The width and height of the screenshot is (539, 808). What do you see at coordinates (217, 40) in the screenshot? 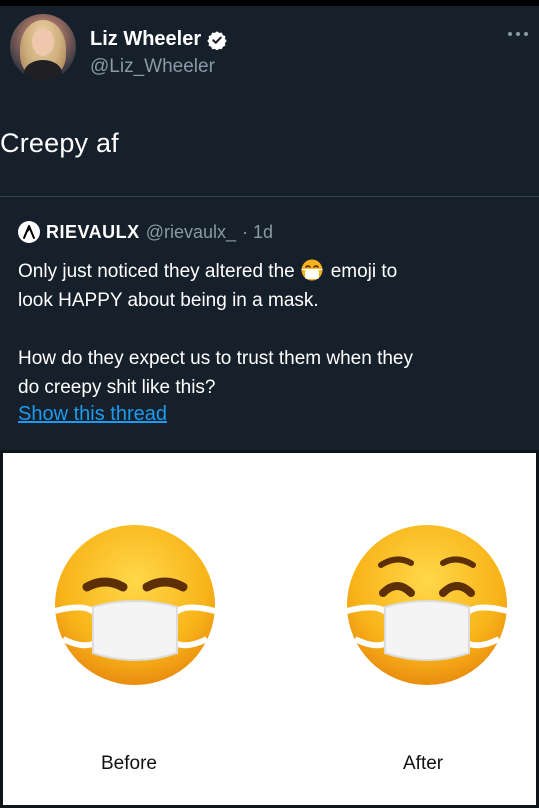
I see `verified-badge-icon` at bounding box center [217, 40].